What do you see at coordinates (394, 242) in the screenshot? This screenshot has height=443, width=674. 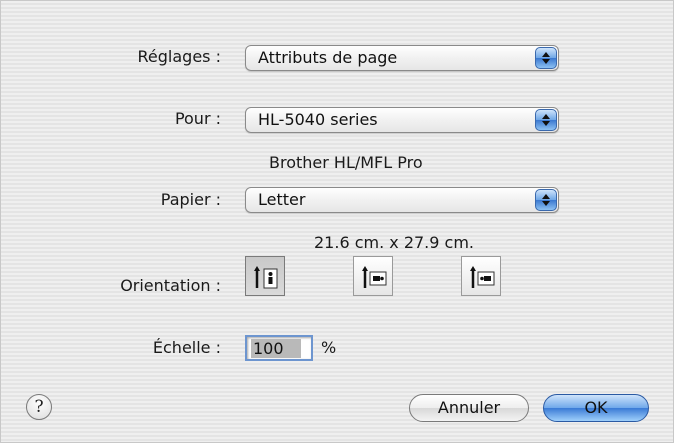 I see `paper-dimensions-text: 21.6 cm. x 27.9 cm.` at bounding box center [394, 242].